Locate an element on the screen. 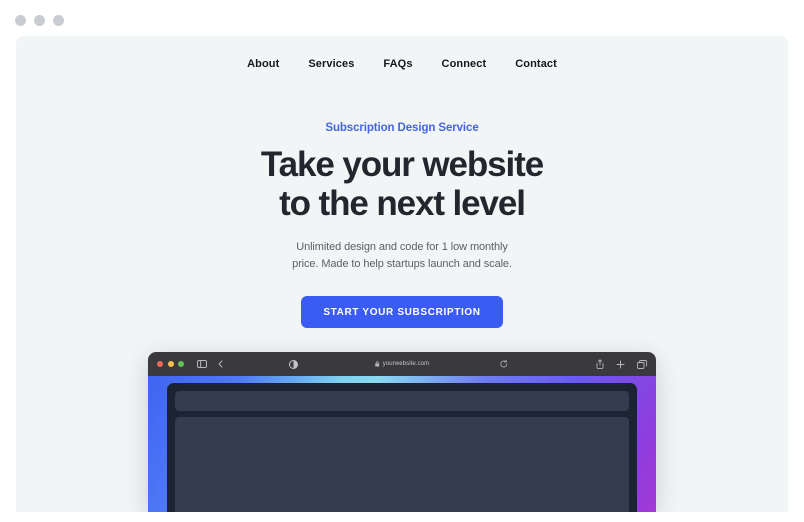  page-title: Take your website to the next level is located at coordinates (402, 184).